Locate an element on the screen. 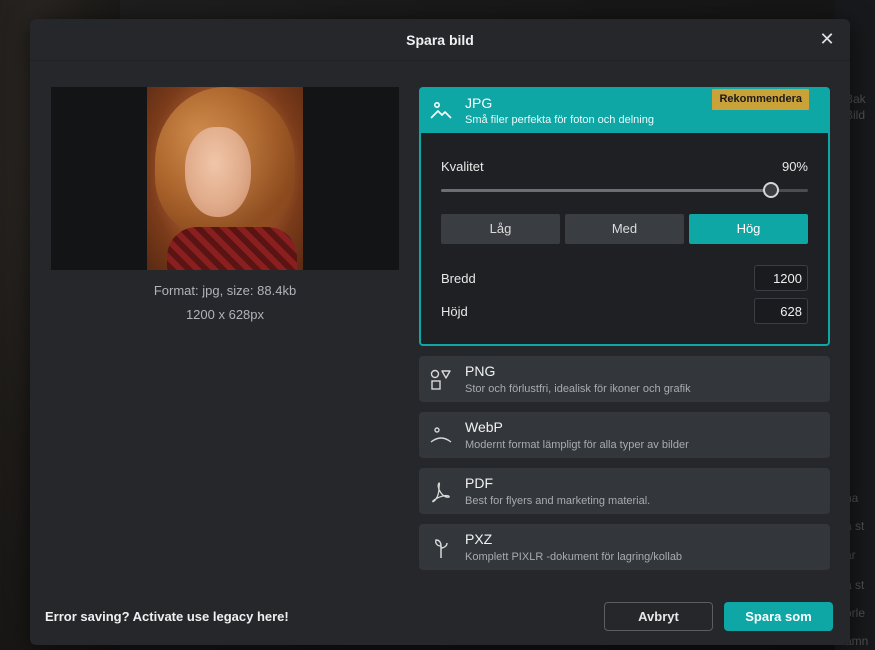 Image resolution: width=875 pixels, height=650 pixels. quality-med-button: Med is located at coordinates (624, 229).